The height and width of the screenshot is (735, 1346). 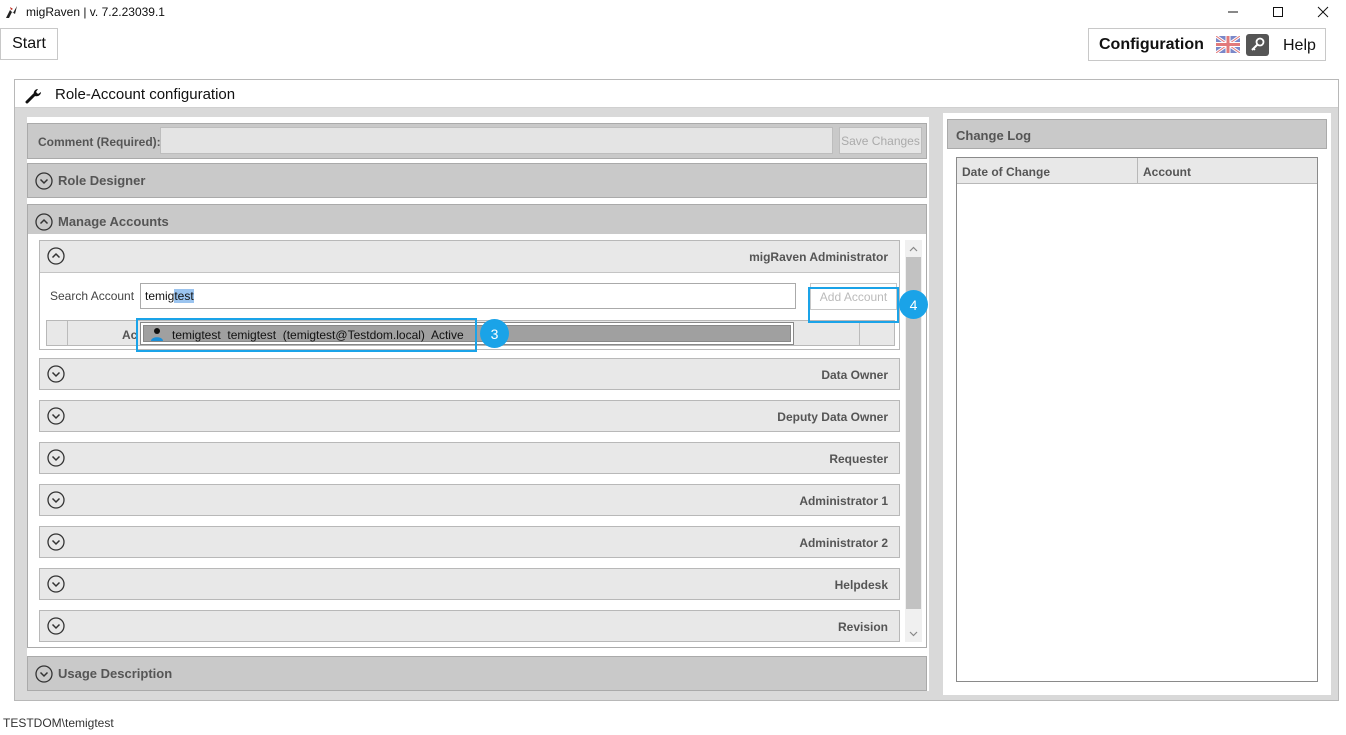 What do you see at coordinates (861, 585) in the screenshot?
I see `role-label: Helpdesk` at bounding box center [861, 585].